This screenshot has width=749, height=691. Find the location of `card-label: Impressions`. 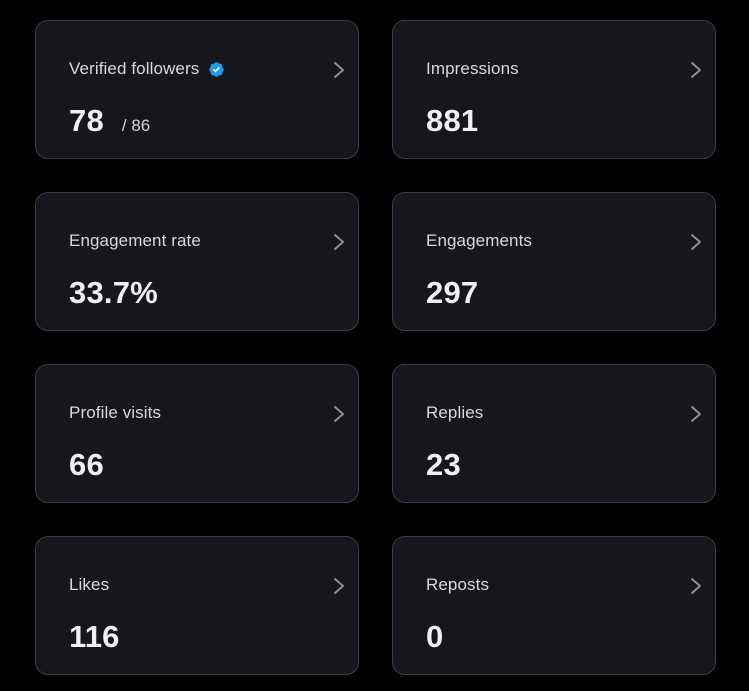

card-label: Impressions is located at coordinates (472, 68).